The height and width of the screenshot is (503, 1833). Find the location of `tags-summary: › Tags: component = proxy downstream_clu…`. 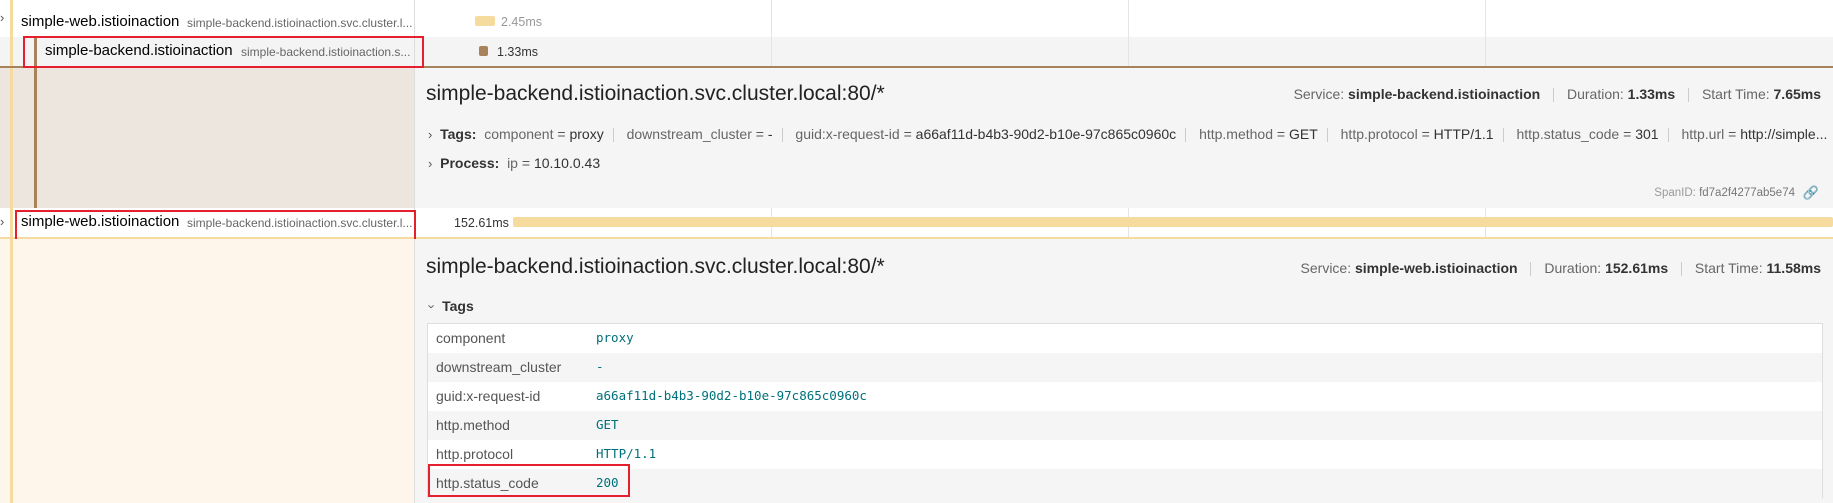

tags-summary: › Tags: component = proxy downstream_clu… is located at coordinates (1127, 134).